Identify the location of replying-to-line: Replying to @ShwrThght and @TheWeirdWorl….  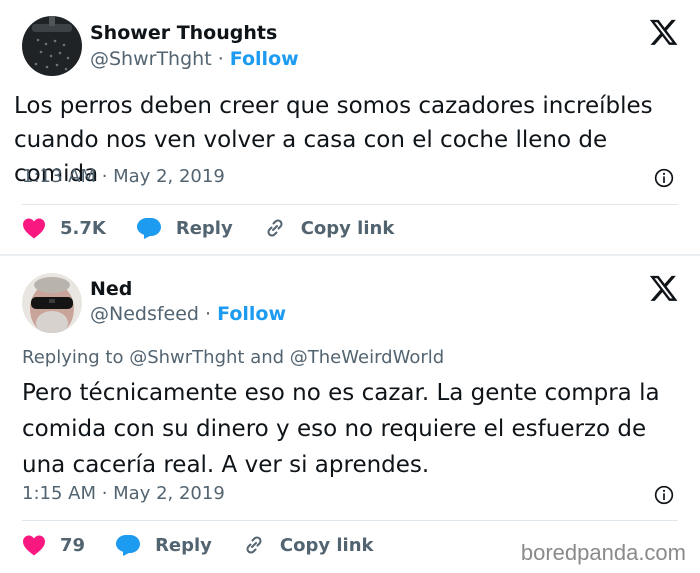
(233, 357).